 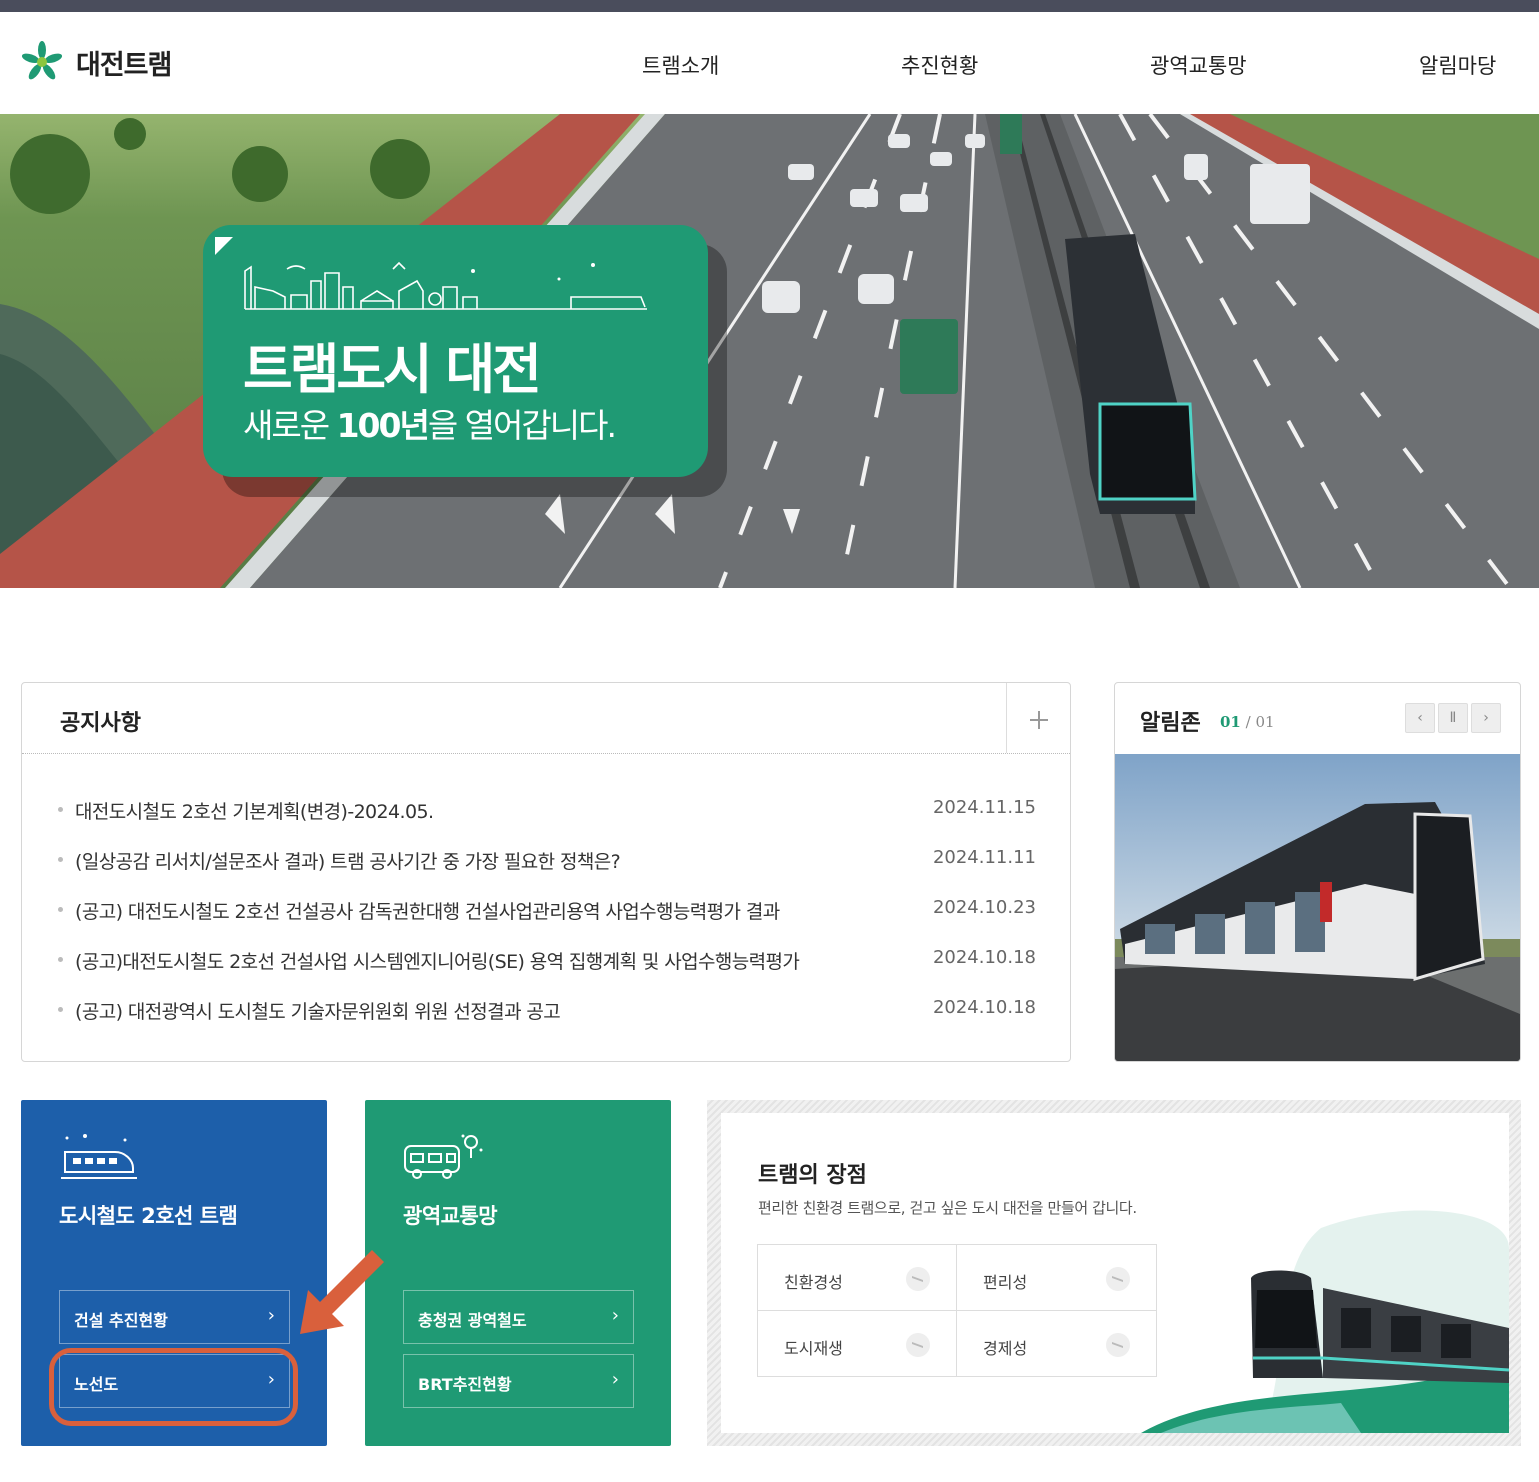 I want to click on hero-subtitle-pre: 새로운, so click(x=290, y=425).